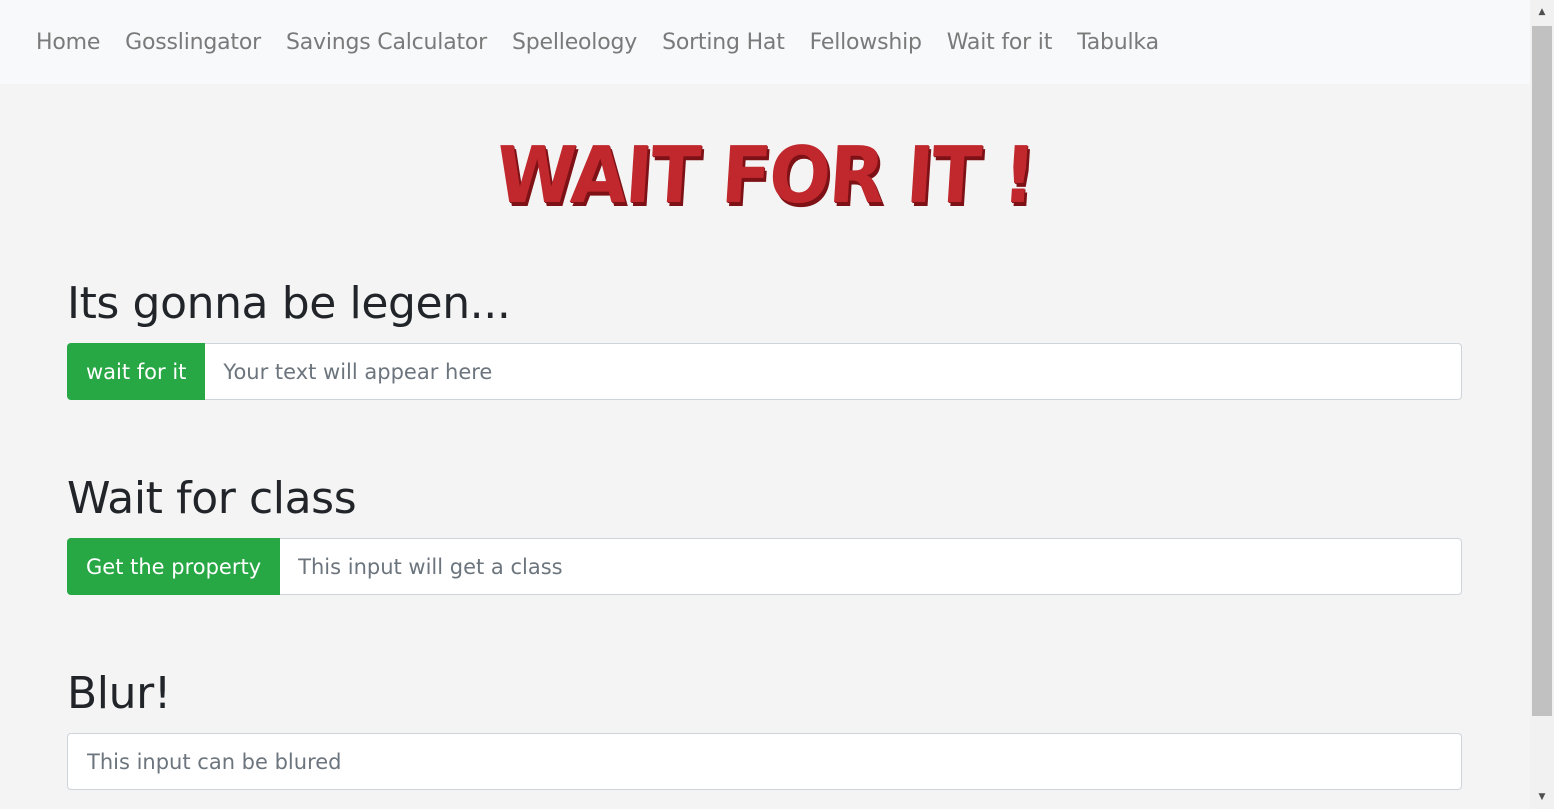 Image resolution: width=1554 pixels, height=809 pixels. I want to click on get-the-property-button: Get the property, so click(174, 566).